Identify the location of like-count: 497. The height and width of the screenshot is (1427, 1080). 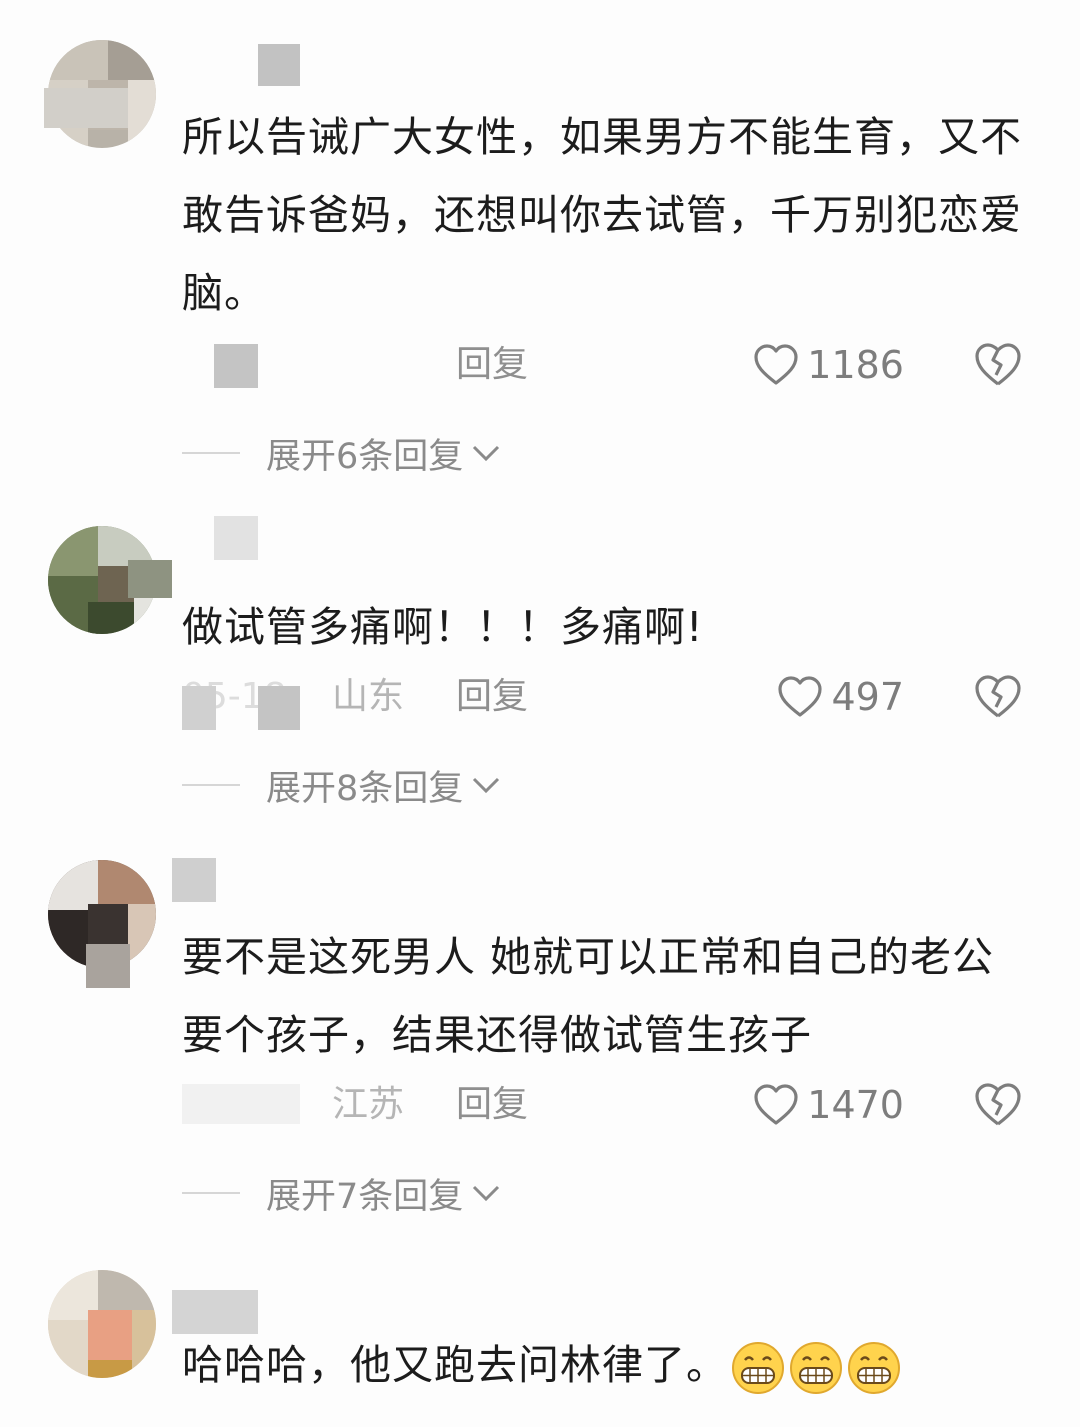
(867, 697).